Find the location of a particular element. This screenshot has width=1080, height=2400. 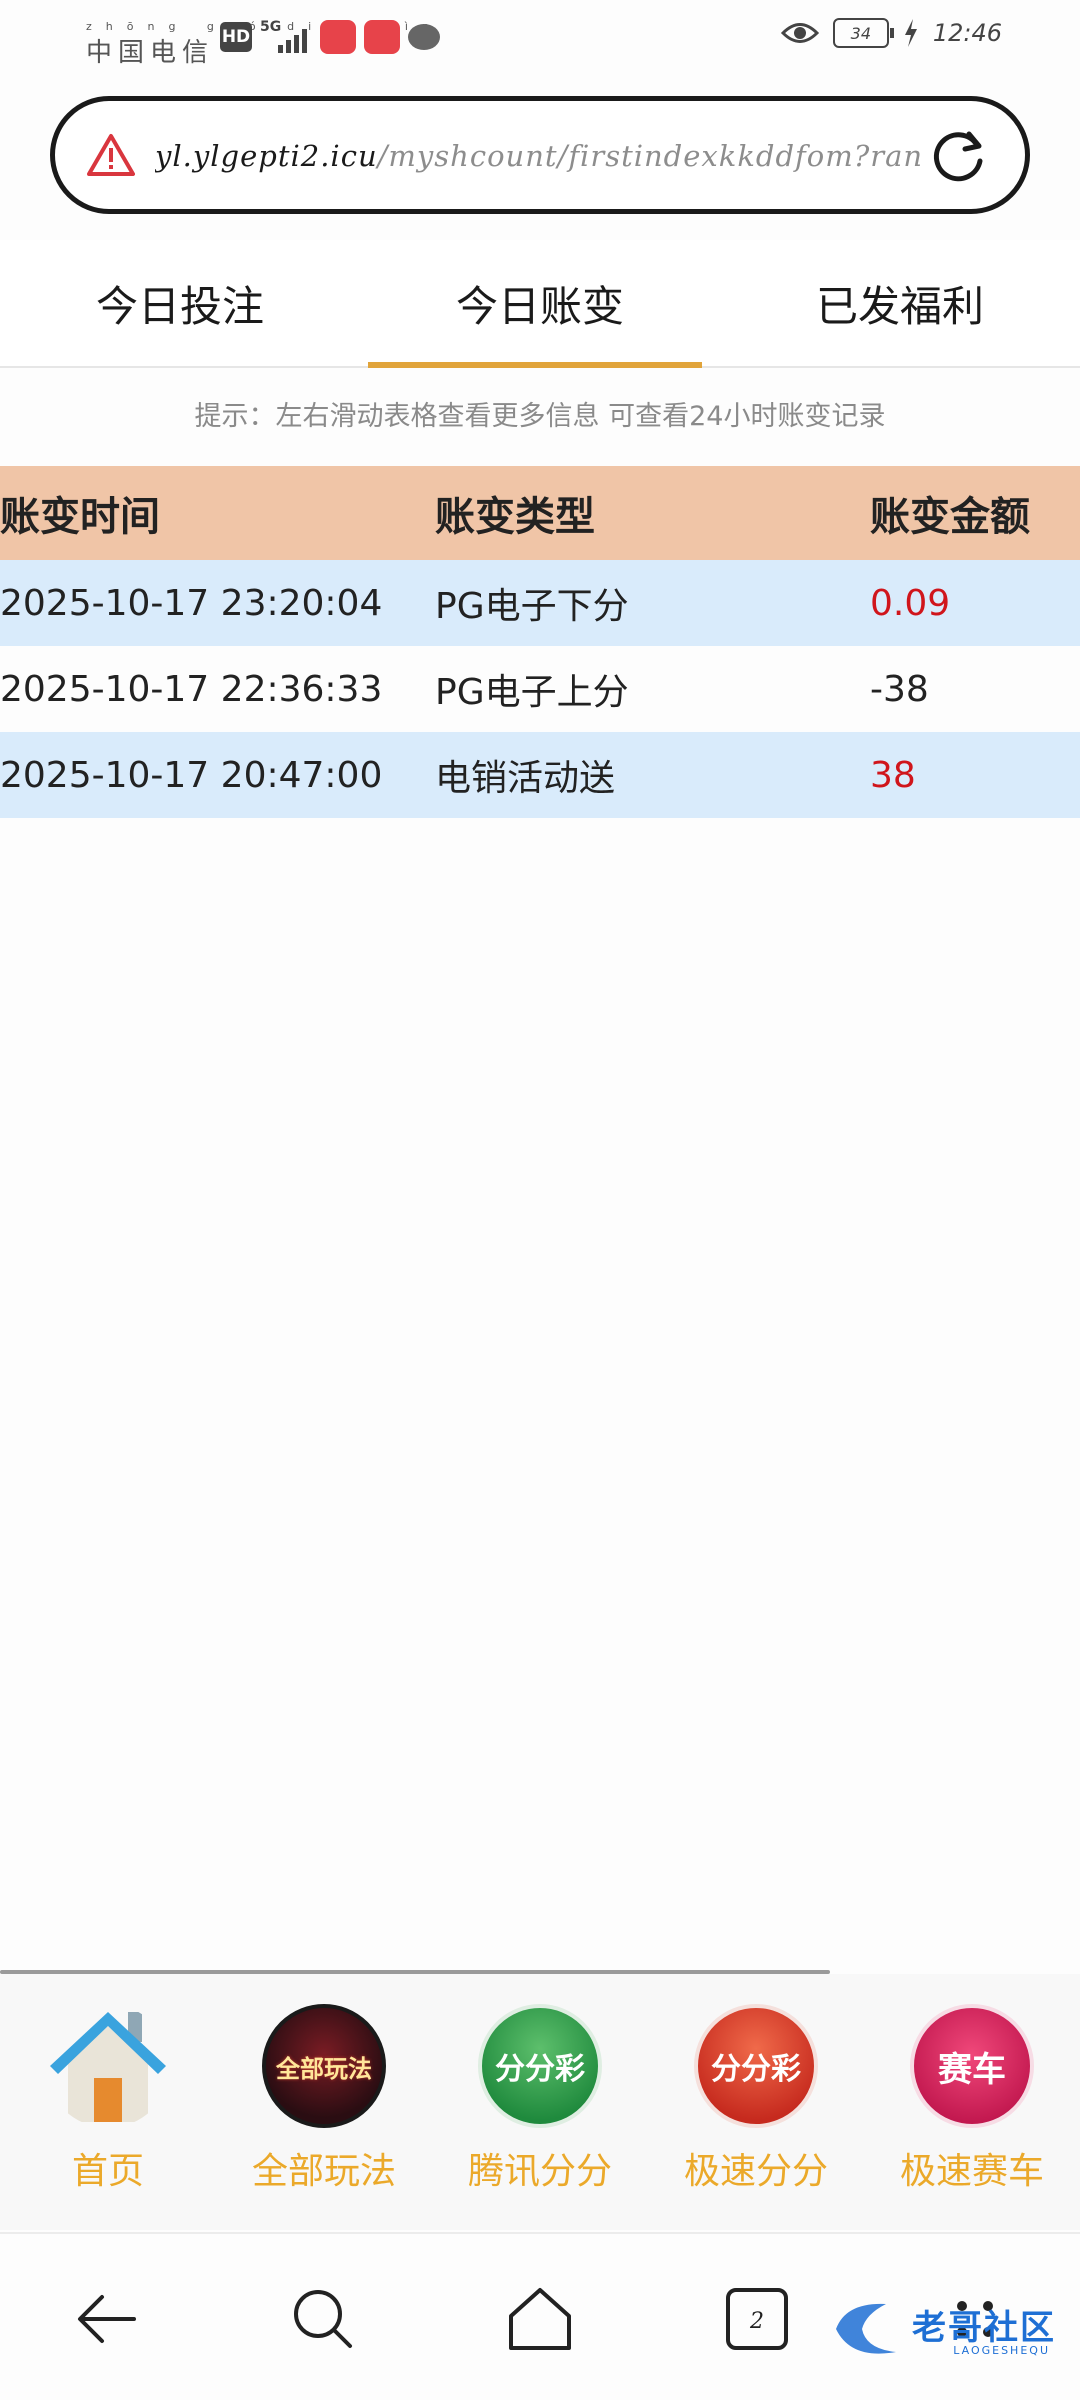

icon-text: 全部玩法 is located at coordinates (324, 2068).